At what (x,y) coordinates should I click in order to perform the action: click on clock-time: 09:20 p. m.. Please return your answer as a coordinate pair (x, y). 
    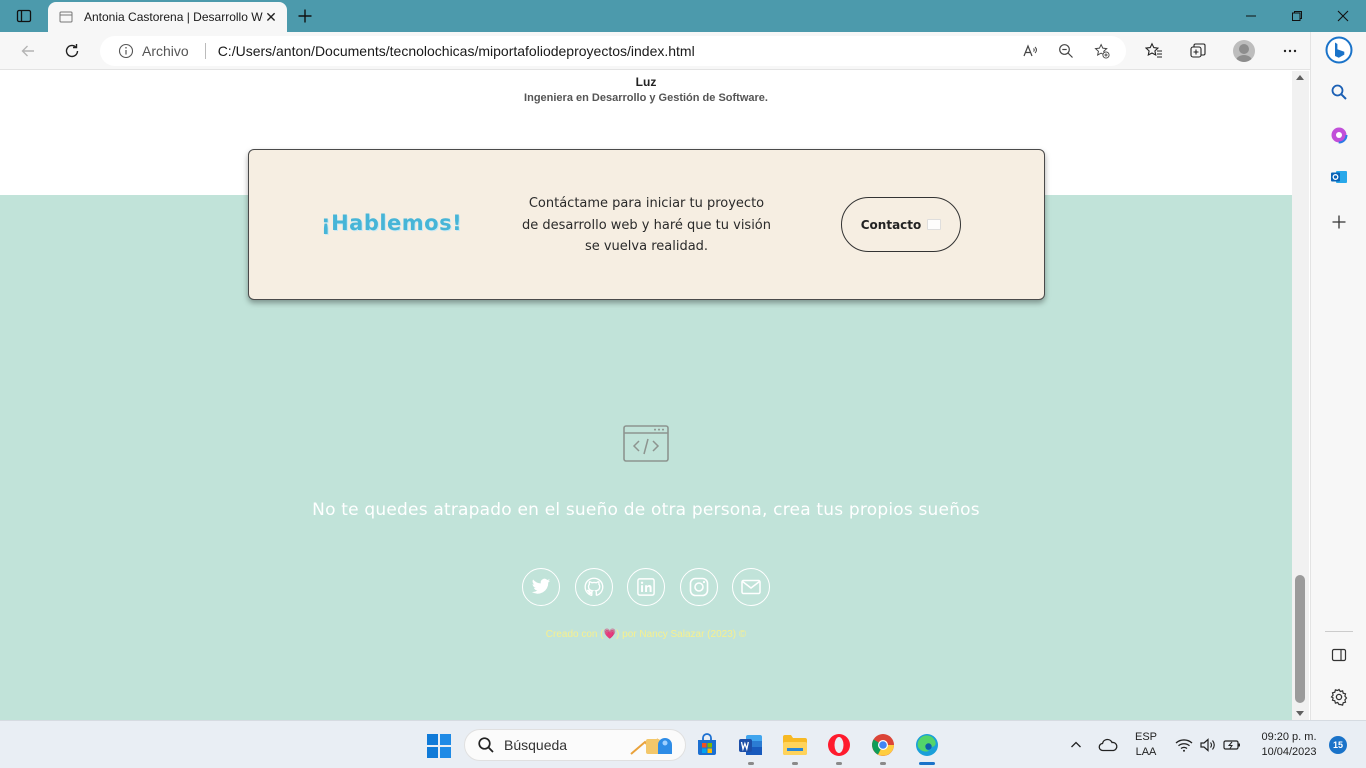
    Looking at the image, I should click on (1289, 737).